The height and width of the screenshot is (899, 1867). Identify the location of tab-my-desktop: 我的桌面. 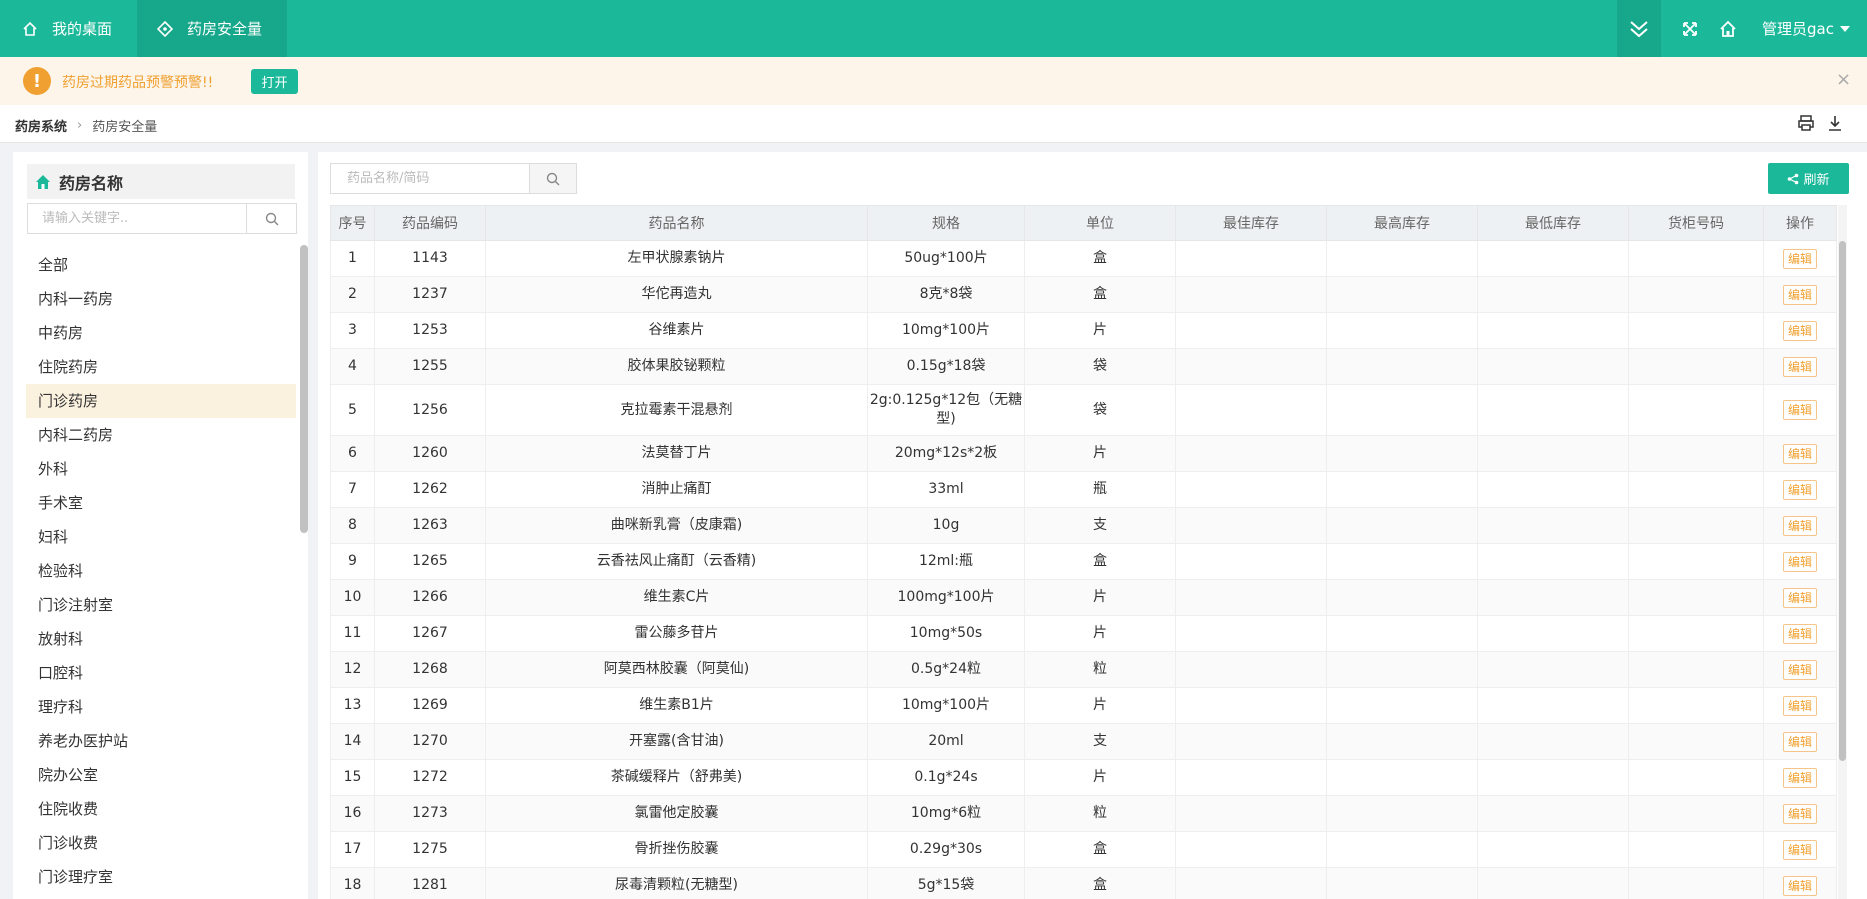
(68, 28).